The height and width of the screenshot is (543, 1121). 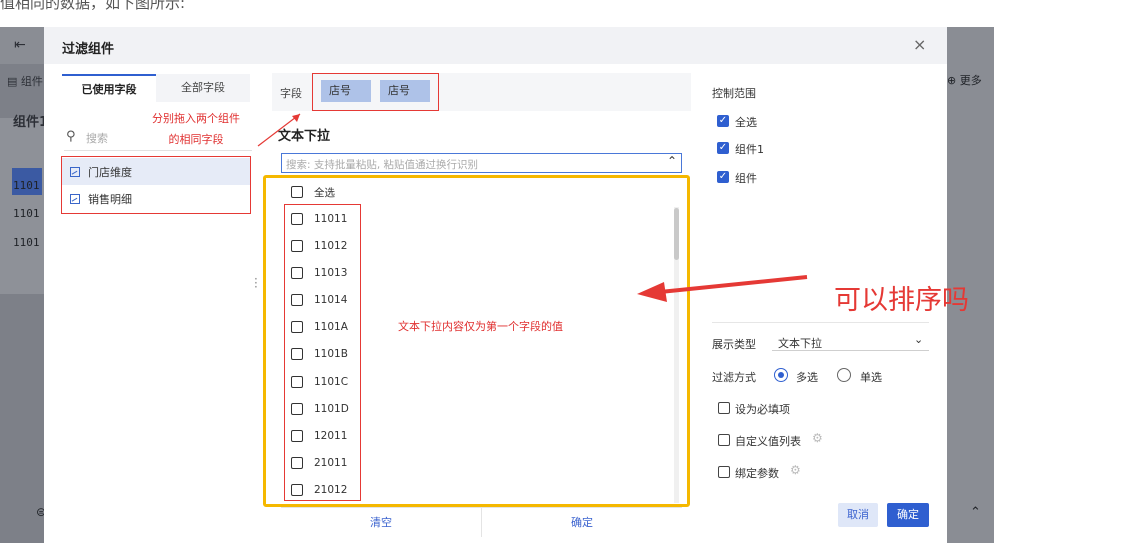 What do you see at coordinates (156, 185) in the screenshot?
I see `annotation-box-fields` at bounding box center [156, 185].